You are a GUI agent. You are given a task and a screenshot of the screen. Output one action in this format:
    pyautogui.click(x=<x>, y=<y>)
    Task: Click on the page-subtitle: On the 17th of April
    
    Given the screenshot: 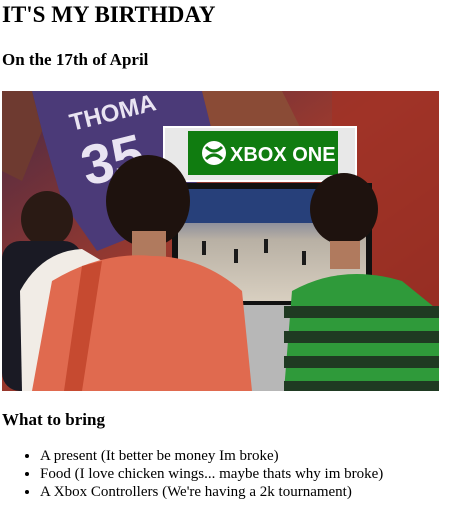 What is the action you would take?
    pyautogui.click(x=75, y=59)
    